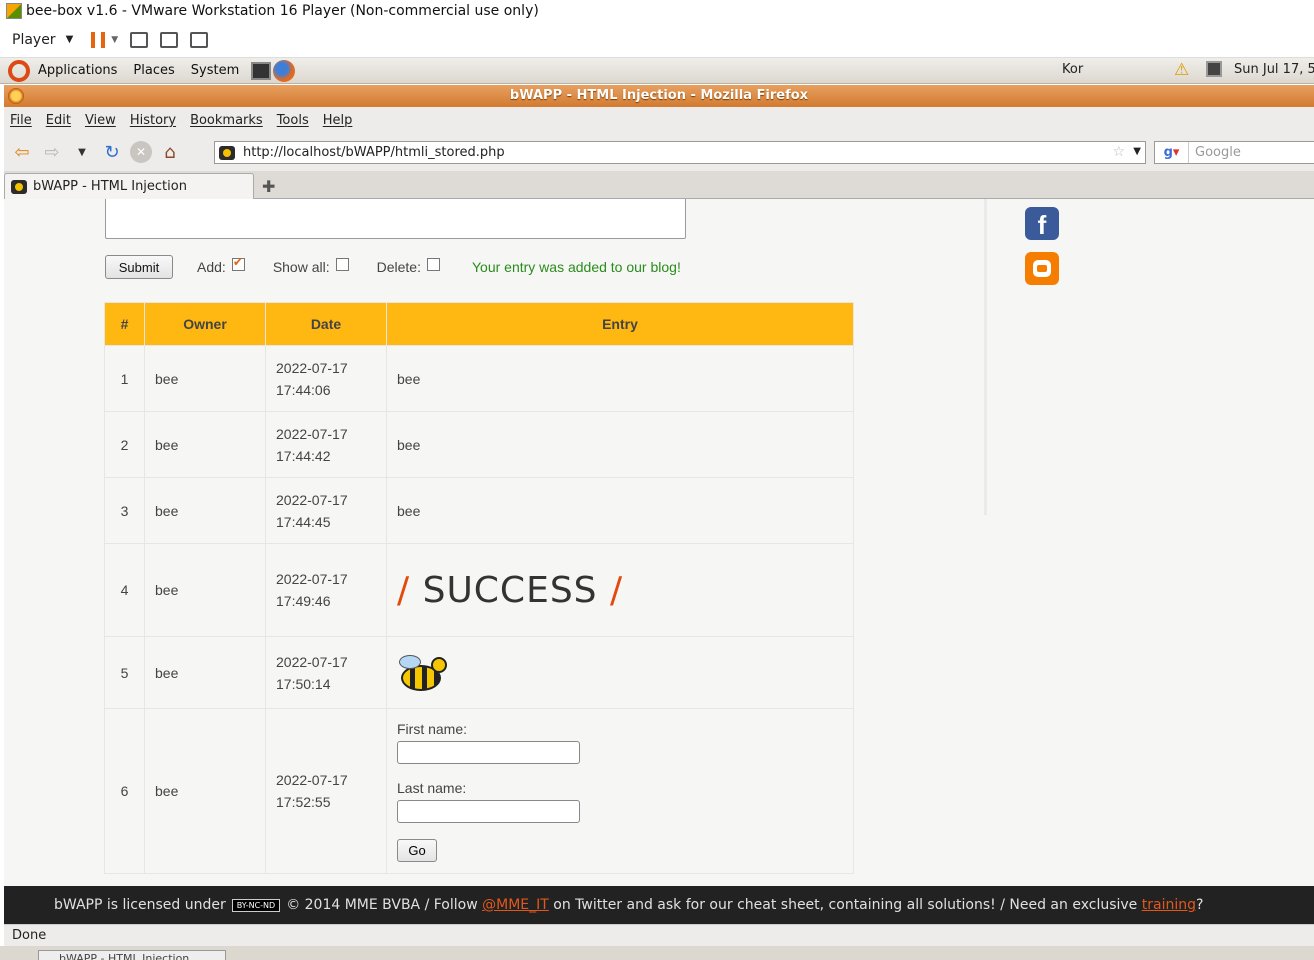  I want to click on bookmark-star-icon: ☆, so click(1118, 152).